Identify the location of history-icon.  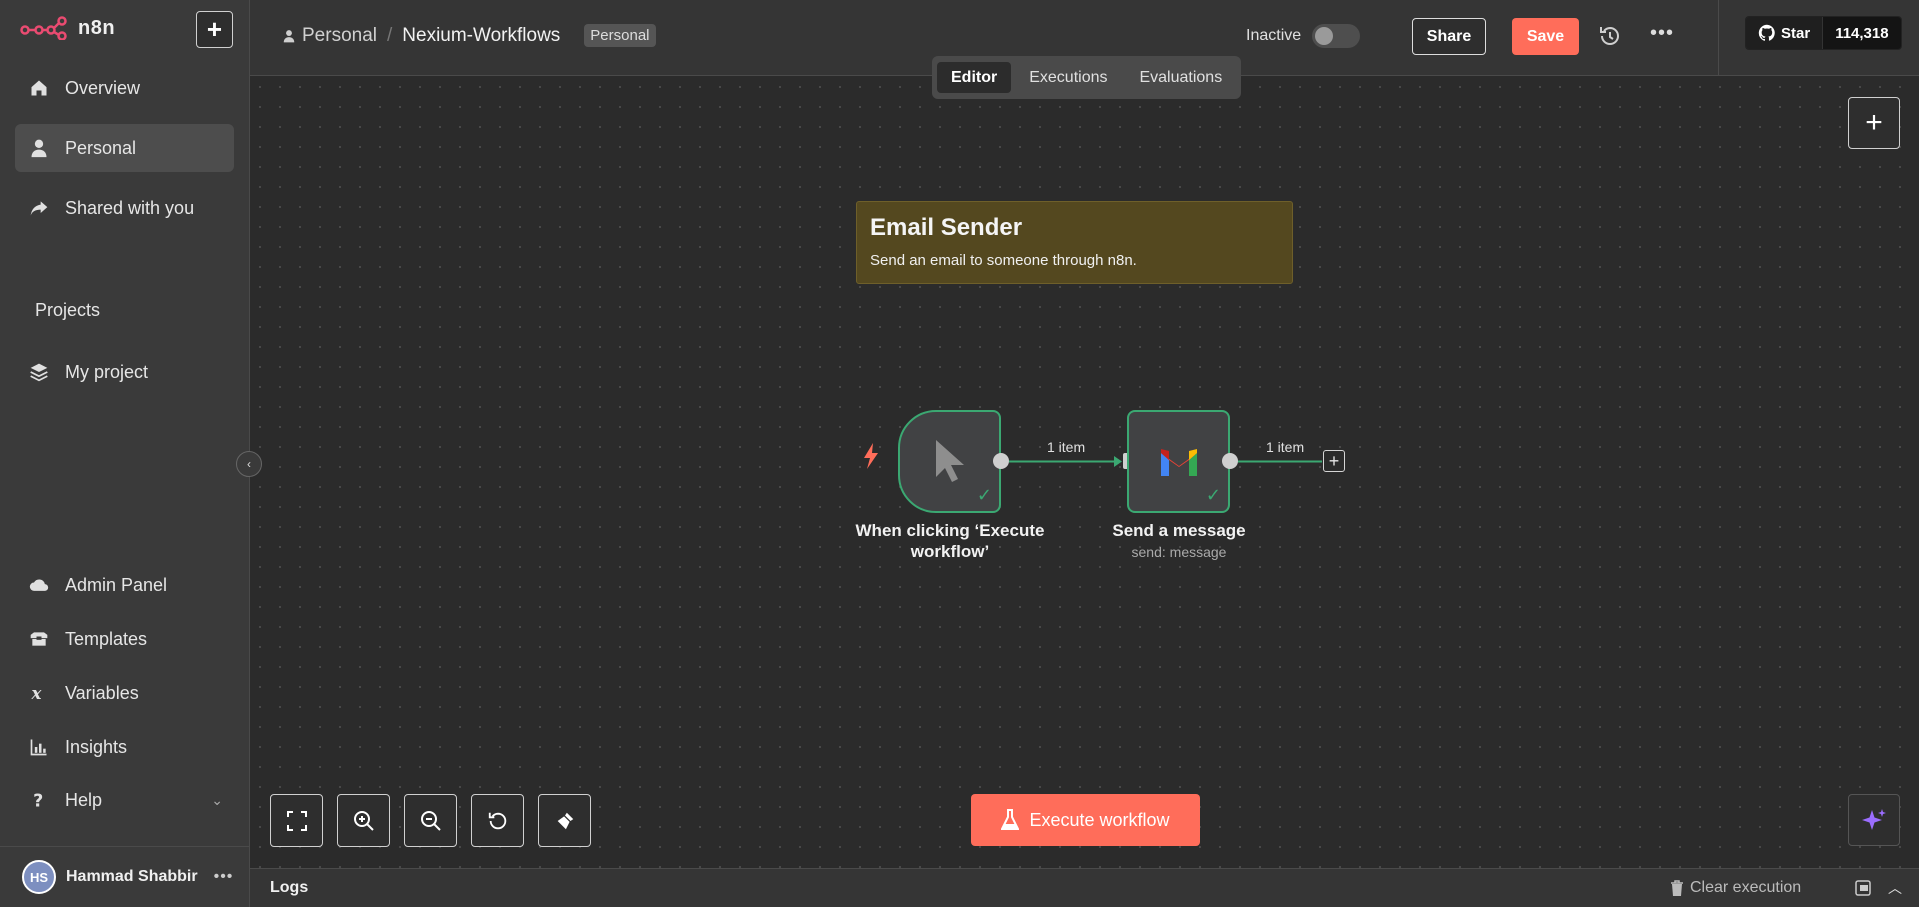
(1610, 36).